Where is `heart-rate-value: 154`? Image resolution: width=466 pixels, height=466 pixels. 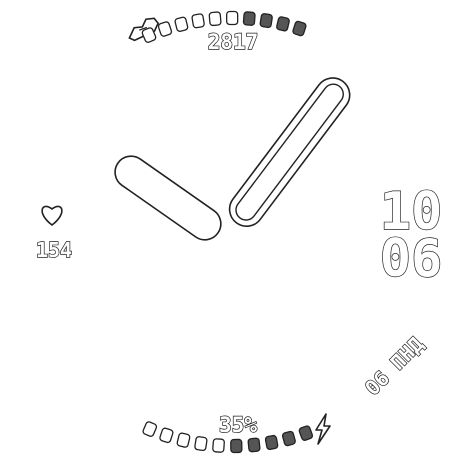
heart-rate-value: 154 is located at coordinates (54, 250).